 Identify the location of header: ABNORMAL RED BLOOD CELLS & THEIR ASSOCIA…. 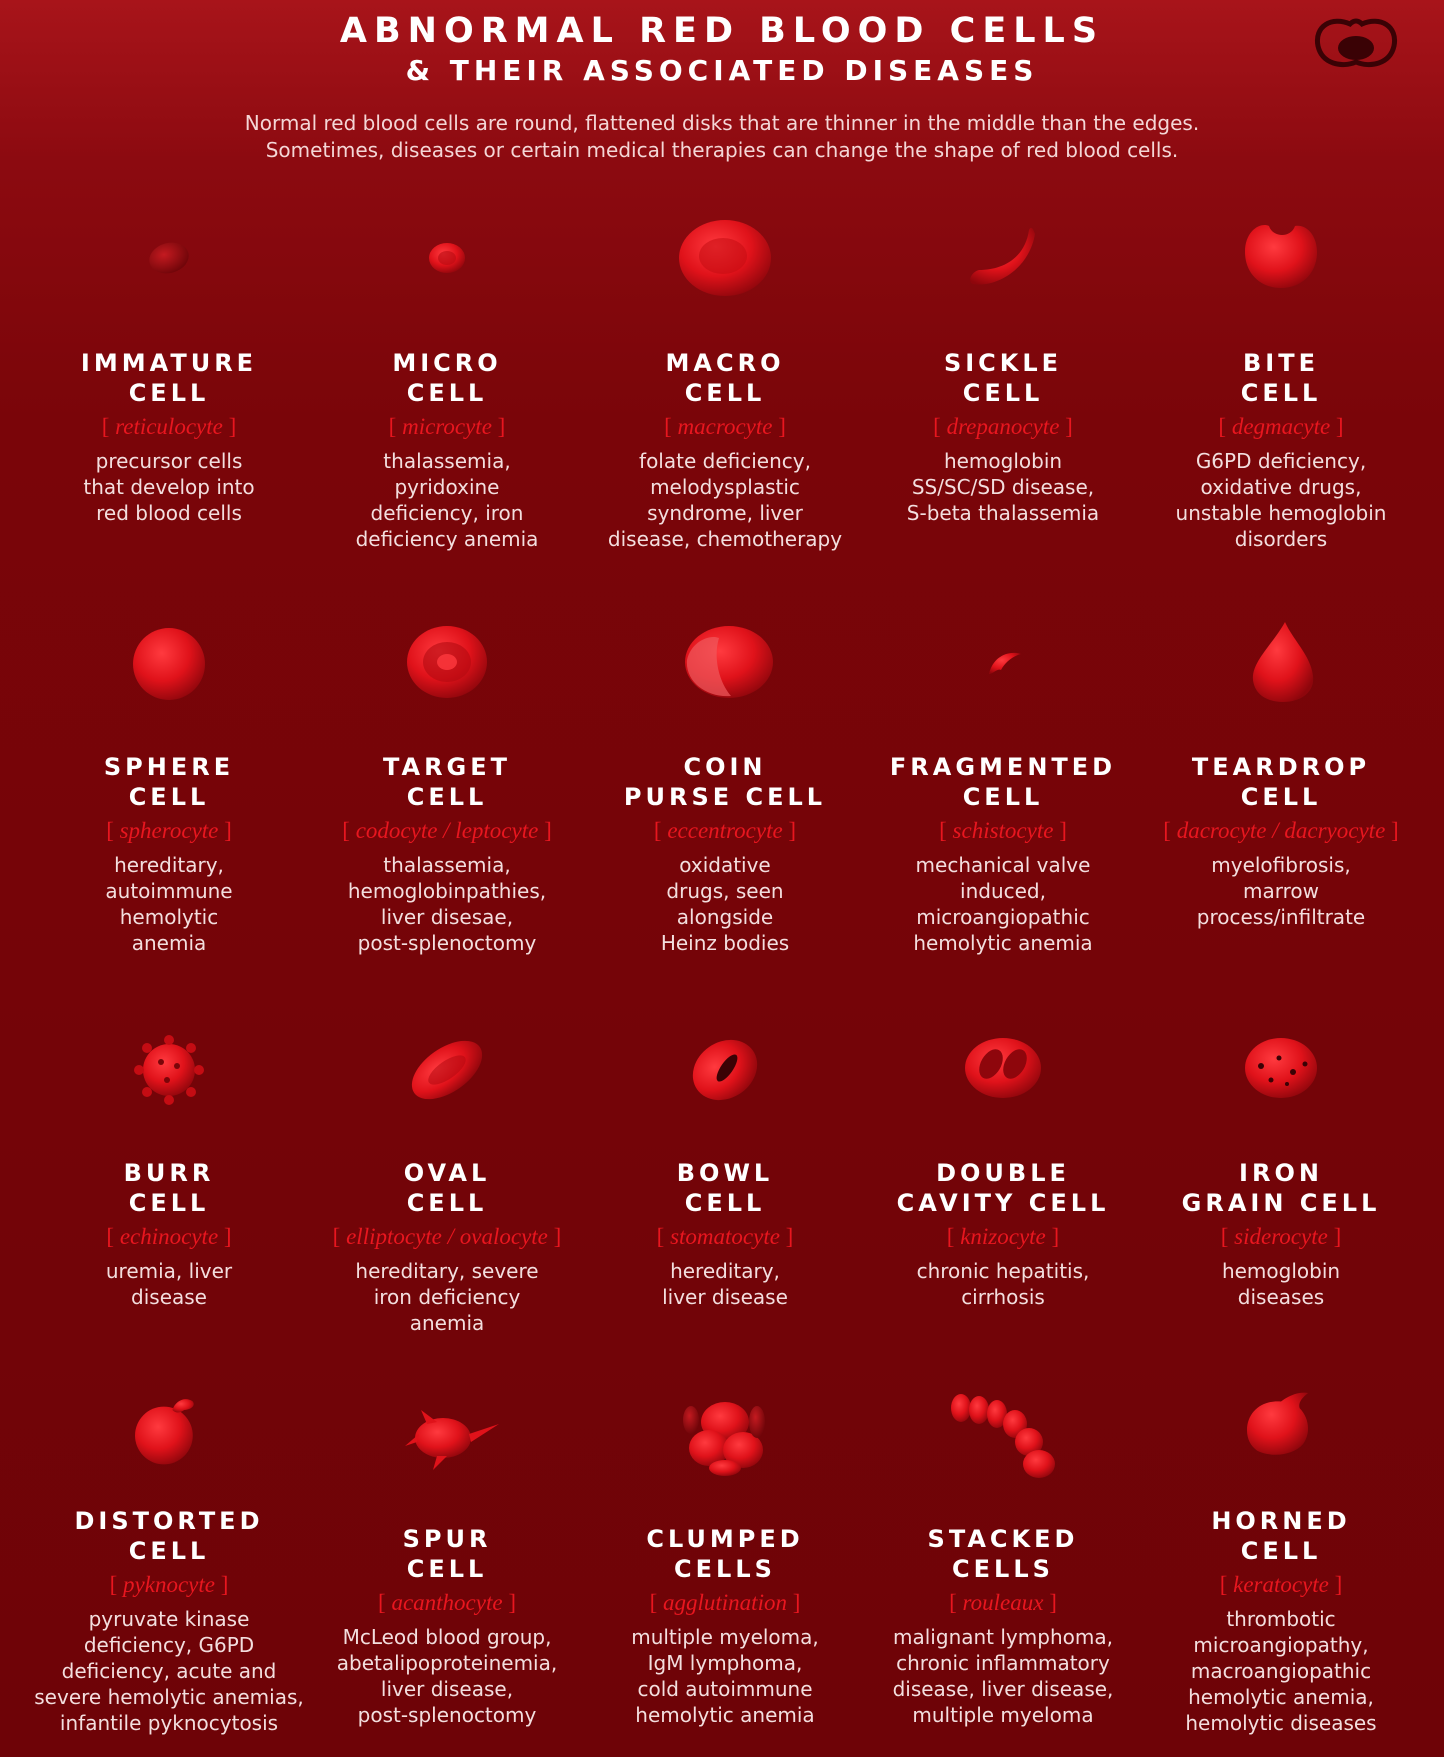
(722, 82).